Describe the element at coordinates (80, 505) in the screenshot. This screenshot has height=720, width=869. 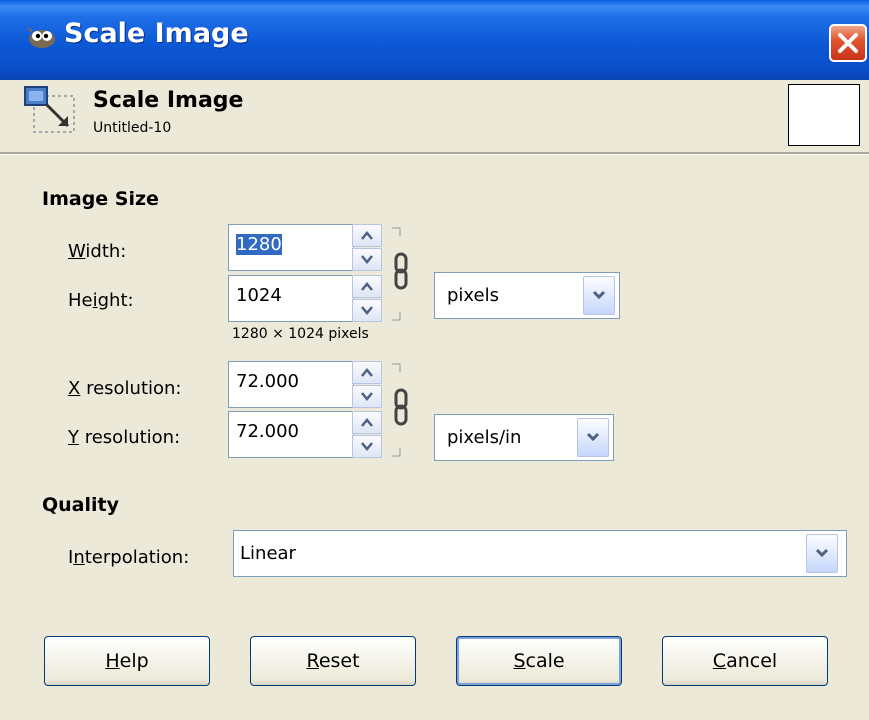
I see `section-quality: Quality` at that location.